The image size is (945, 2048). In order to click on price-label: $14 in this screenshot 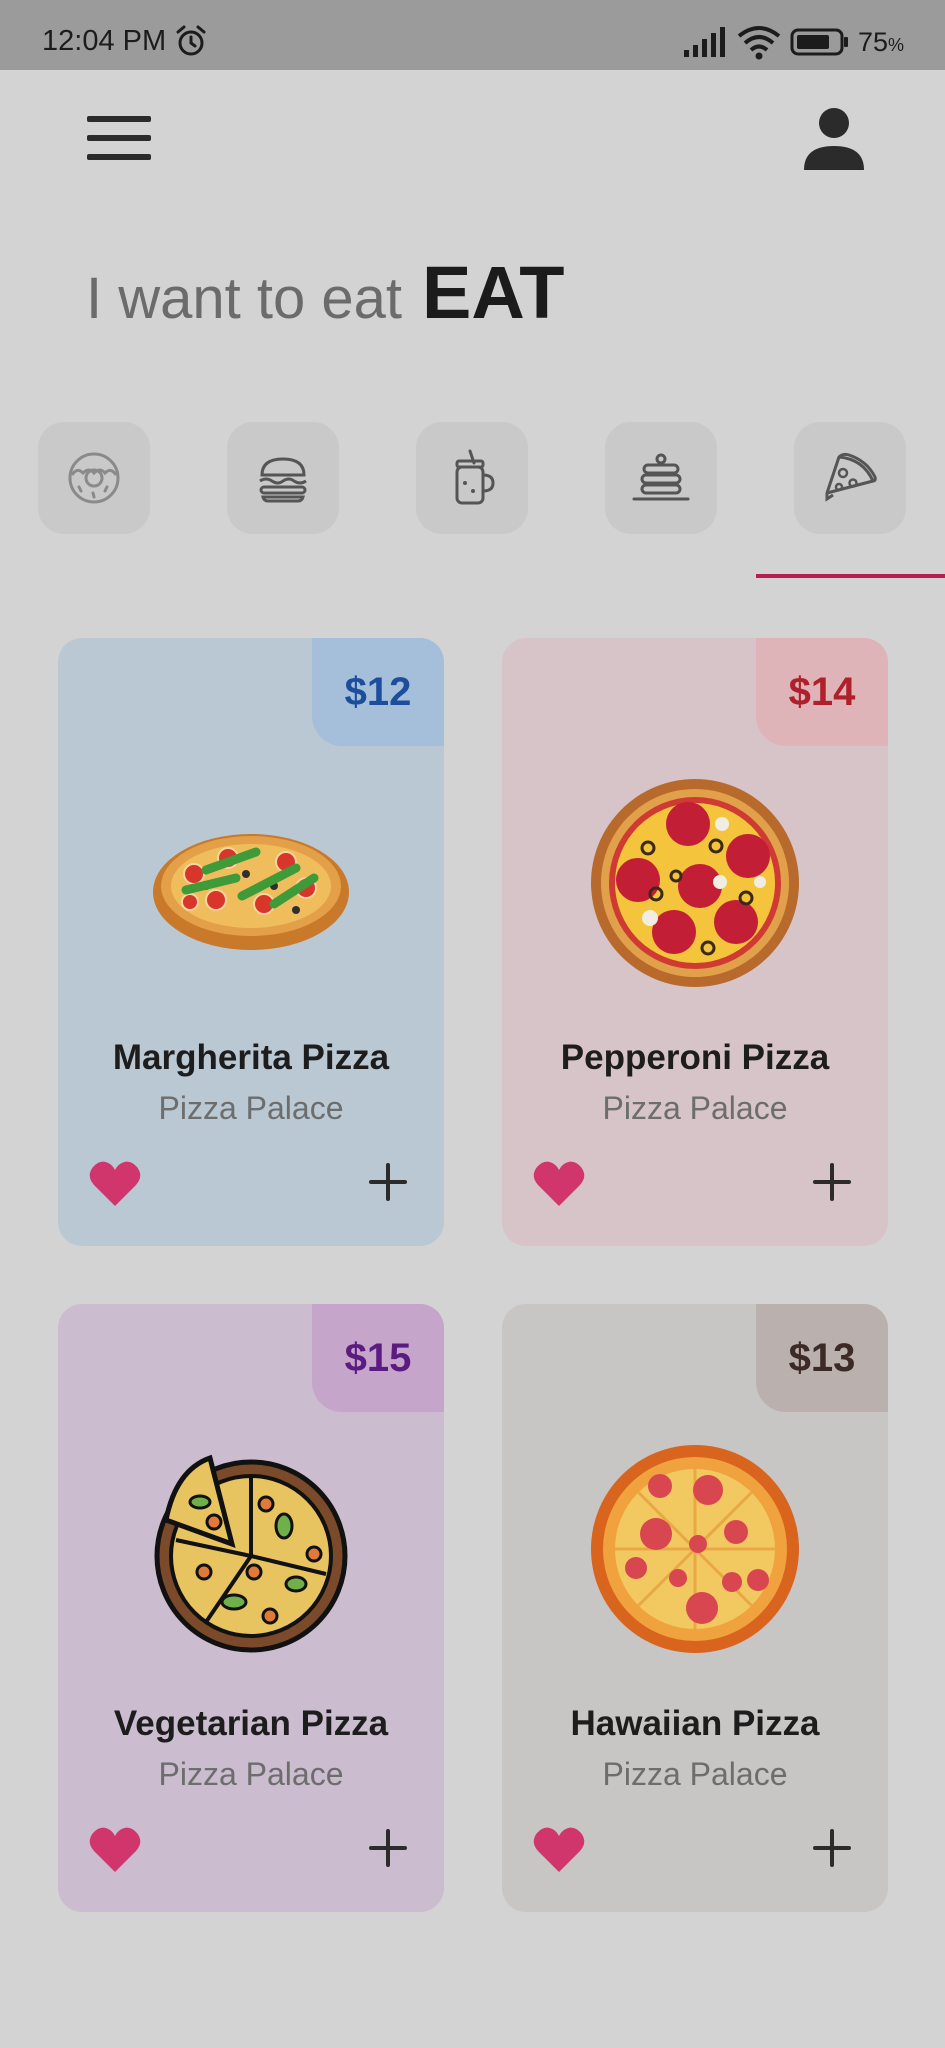, I will do `click(822, 691)`.